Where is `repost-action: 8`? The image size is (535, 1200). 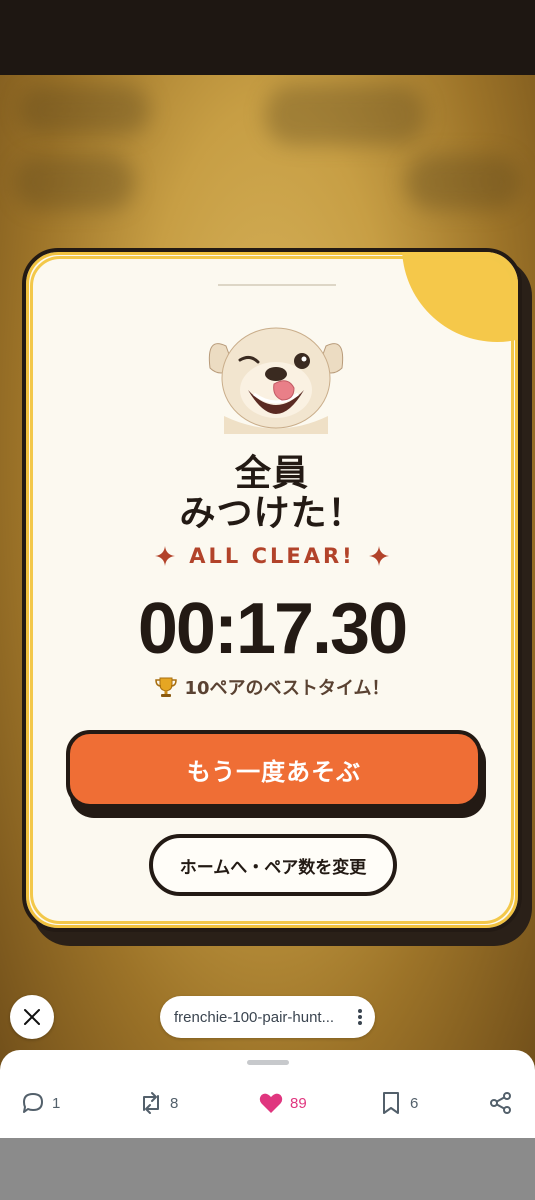
repost-action: 8 is located at coordinates (158, 1103).